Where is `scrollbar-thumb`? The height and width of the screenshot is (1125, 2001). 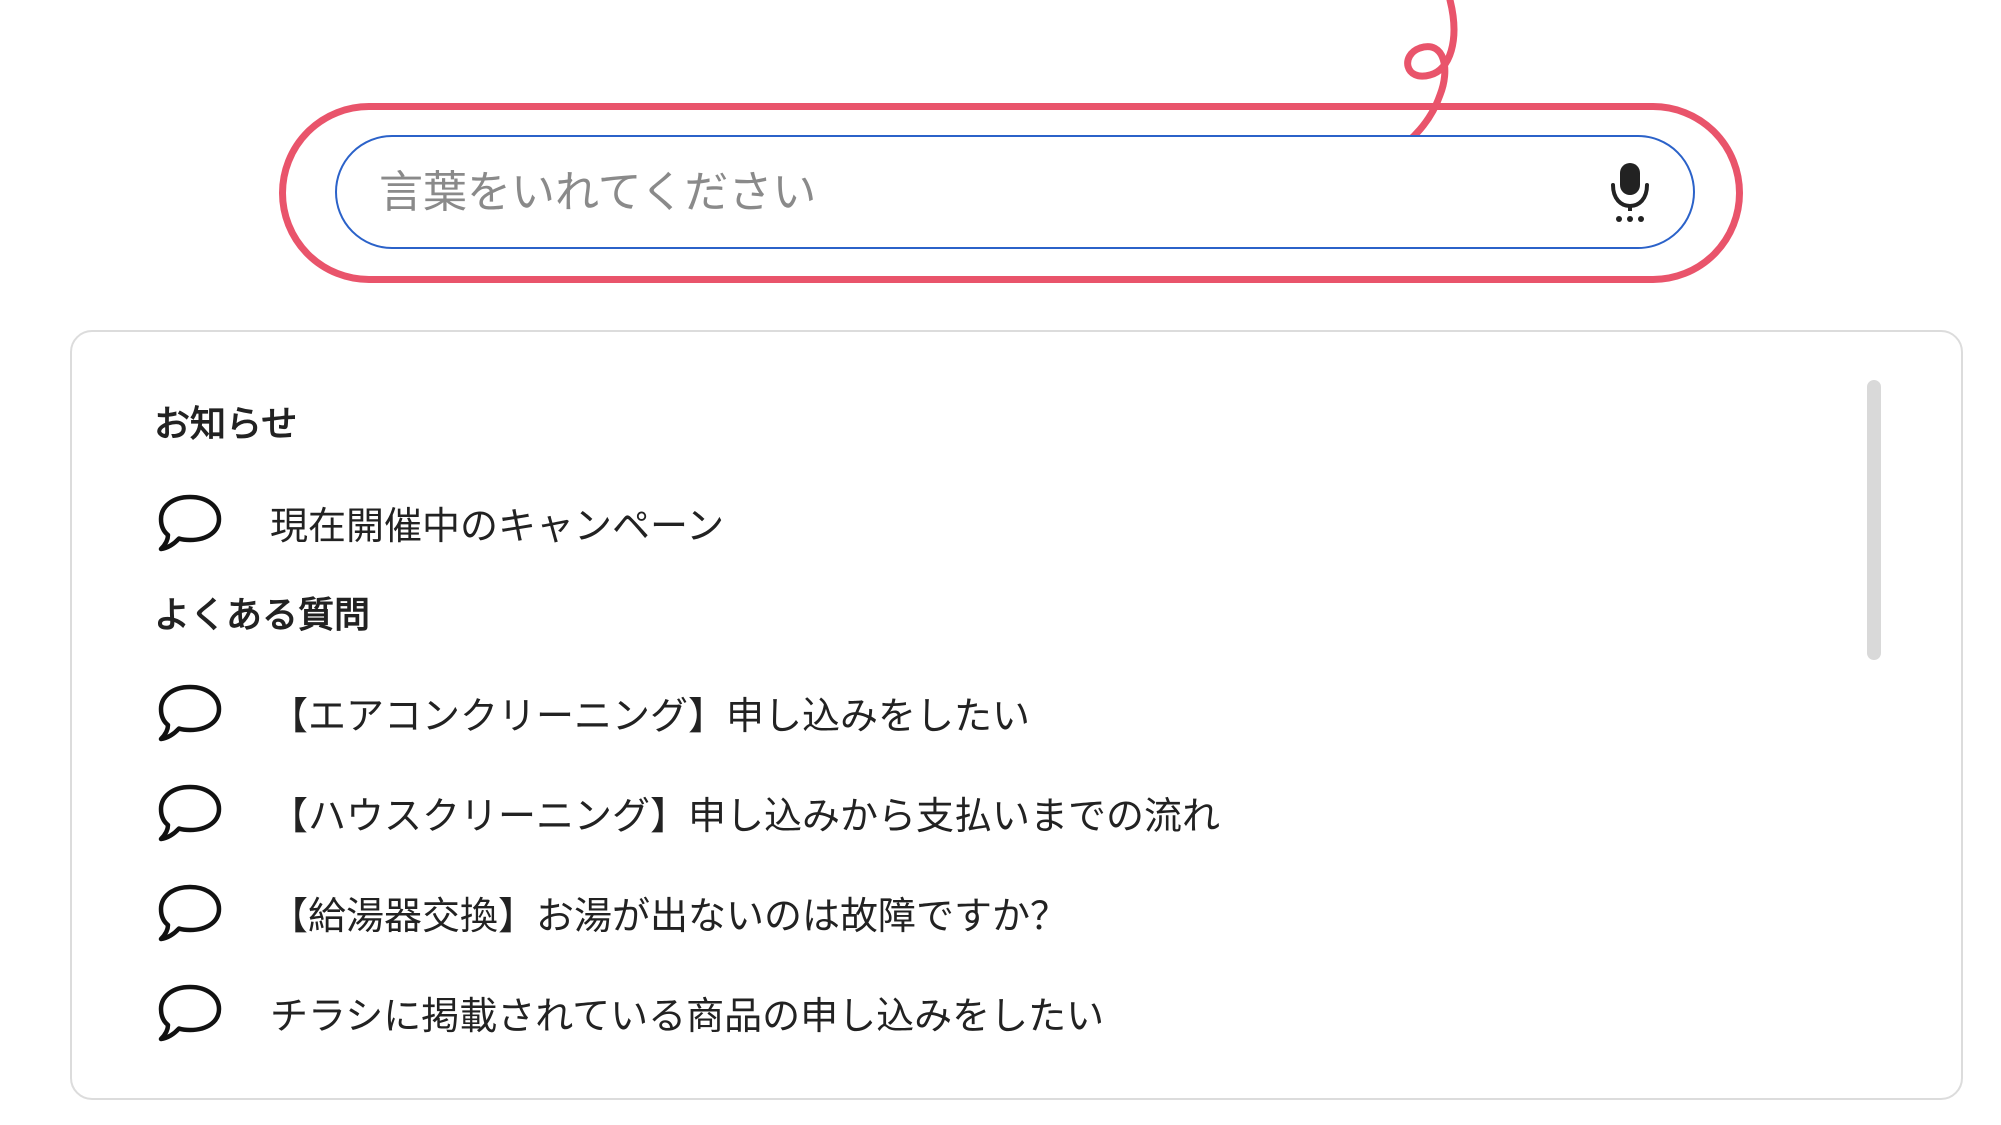 scrollbar-thumb is located at coordinates (1874, 520).